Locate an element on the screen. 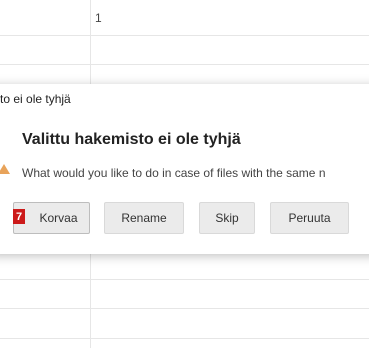 The width and height of the screenshot is (369, 348). column-header-number: 1 is located at coordinates (98, 18).